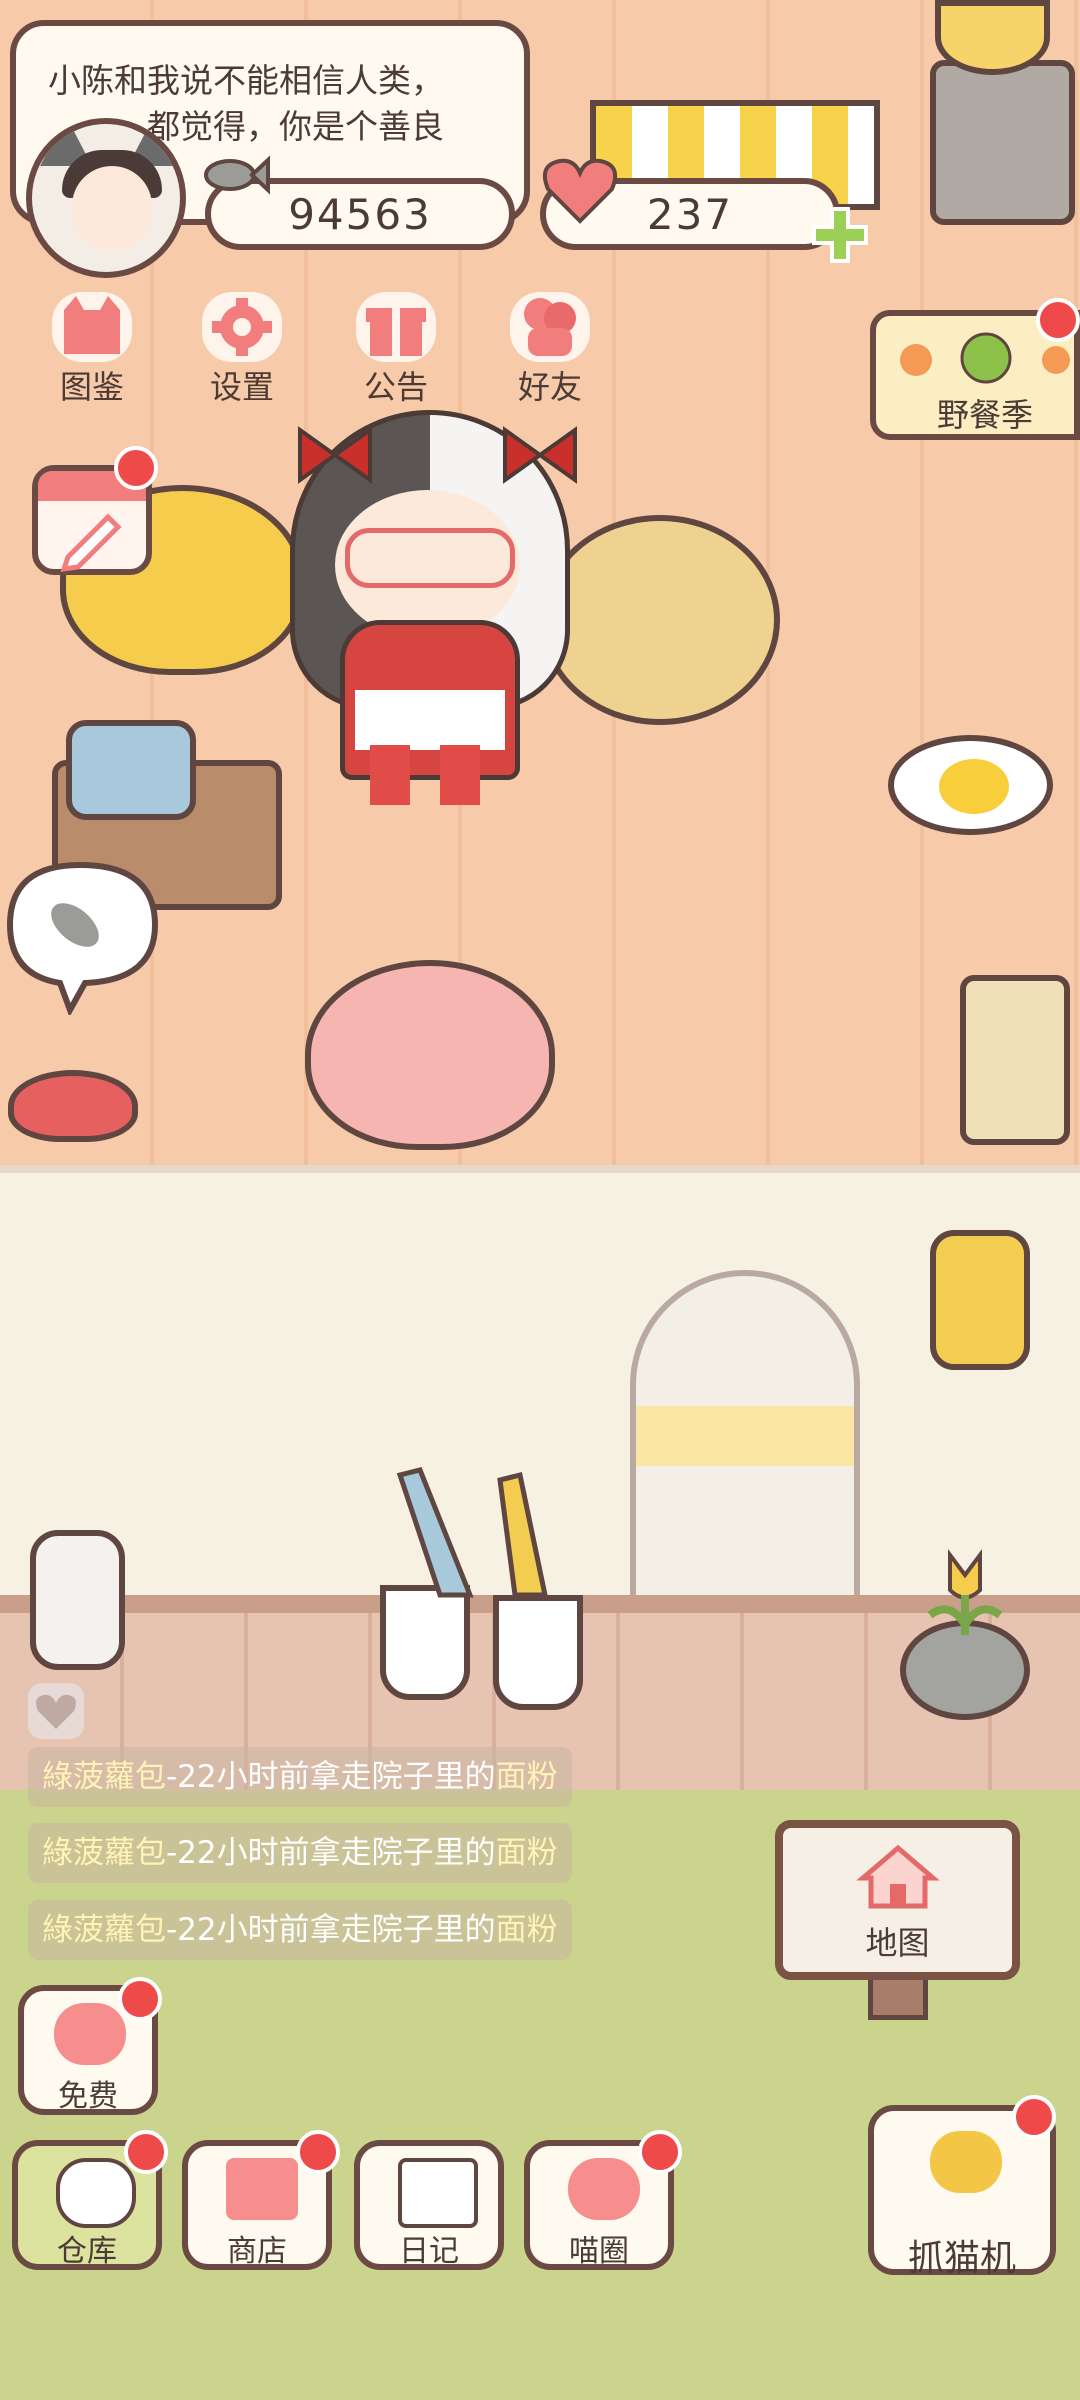 The image size is (1080, 2400). What do you see at coordinates (660, 620) in the screenshot?
I see `cat-bed` at bounding box center [660, 620].